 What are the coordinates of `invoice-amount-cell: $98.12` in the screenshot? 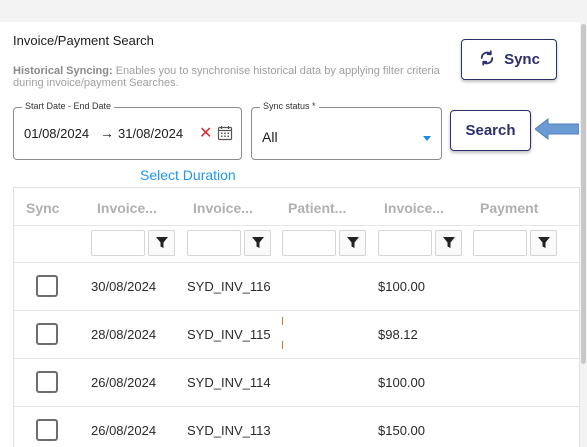 It's located at (398, 334).